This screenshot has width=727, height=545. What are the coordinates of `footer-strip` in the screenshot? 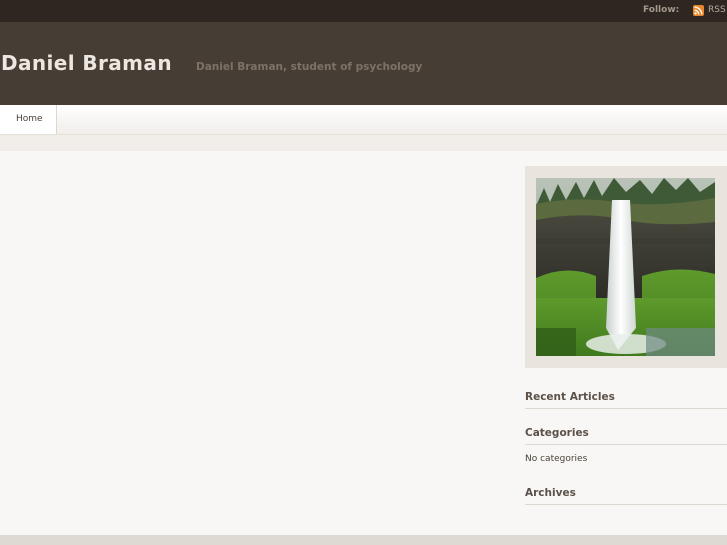 It's located at (363, 540).